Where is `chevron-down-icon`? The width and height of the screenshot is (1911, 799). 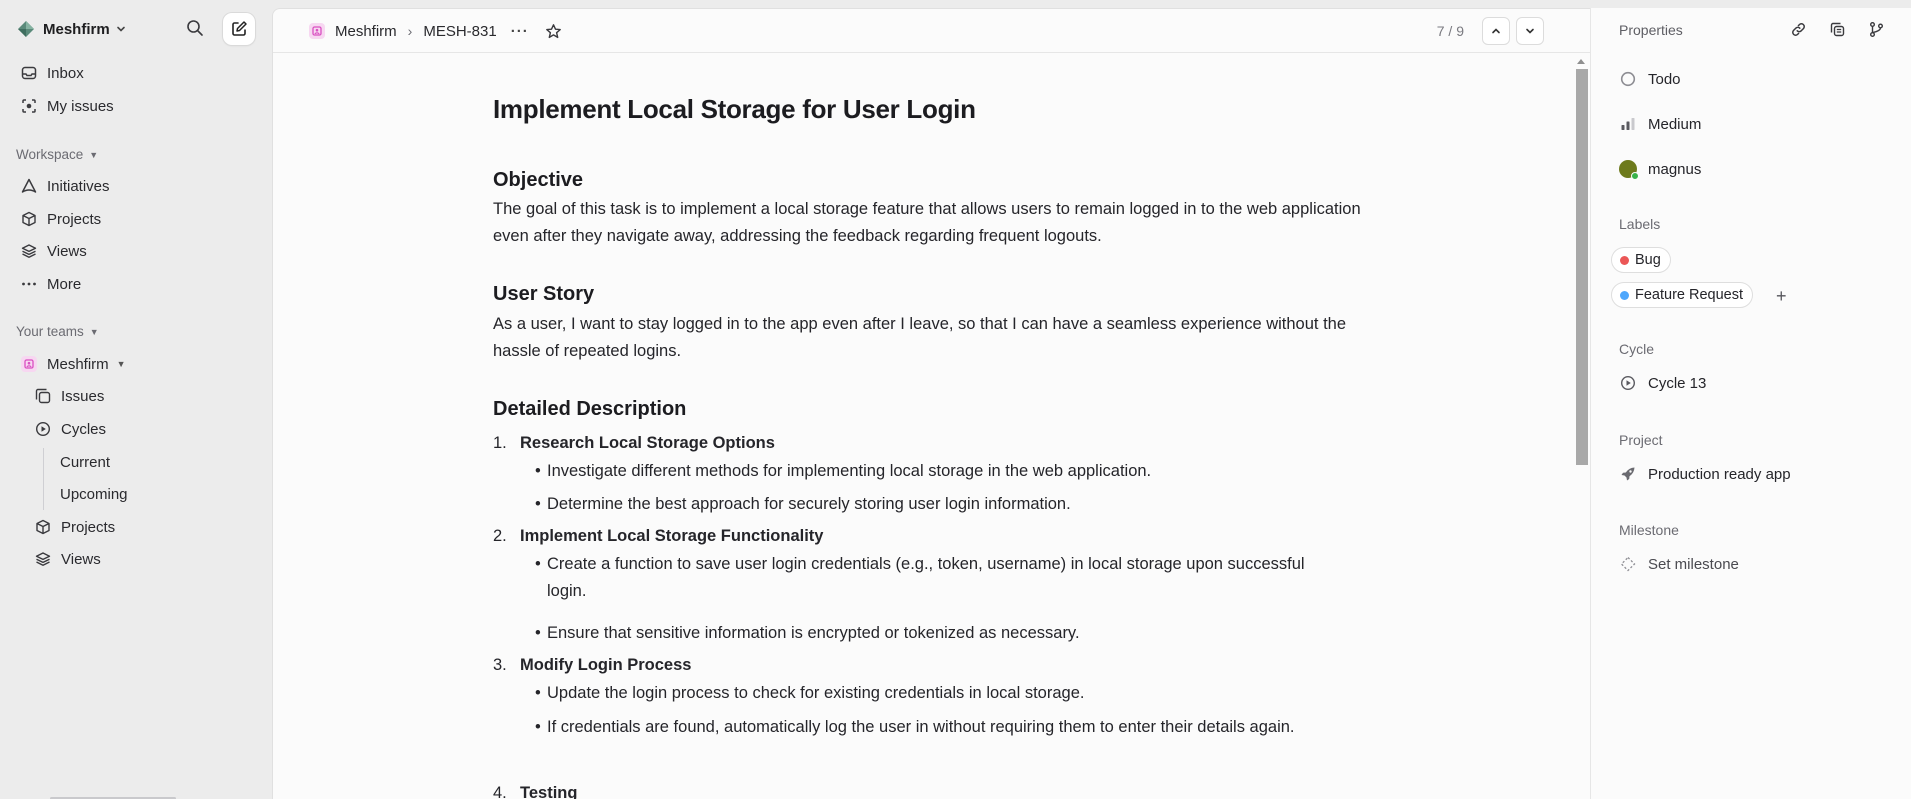
chevron-down-icon is located at coordinates (121, 29).